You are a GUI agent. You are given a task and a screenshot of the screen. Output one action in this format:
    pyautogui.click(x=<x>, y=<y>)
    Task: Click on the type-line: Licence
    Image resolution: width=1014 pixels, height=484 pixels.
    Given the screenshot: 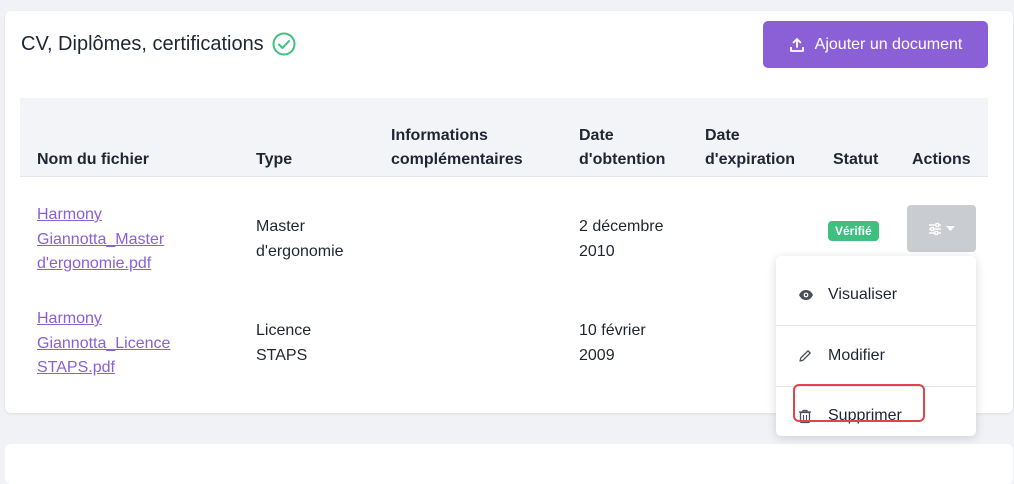 What is the action you would take?
    pyautogui.click(x=284, y=330)
    